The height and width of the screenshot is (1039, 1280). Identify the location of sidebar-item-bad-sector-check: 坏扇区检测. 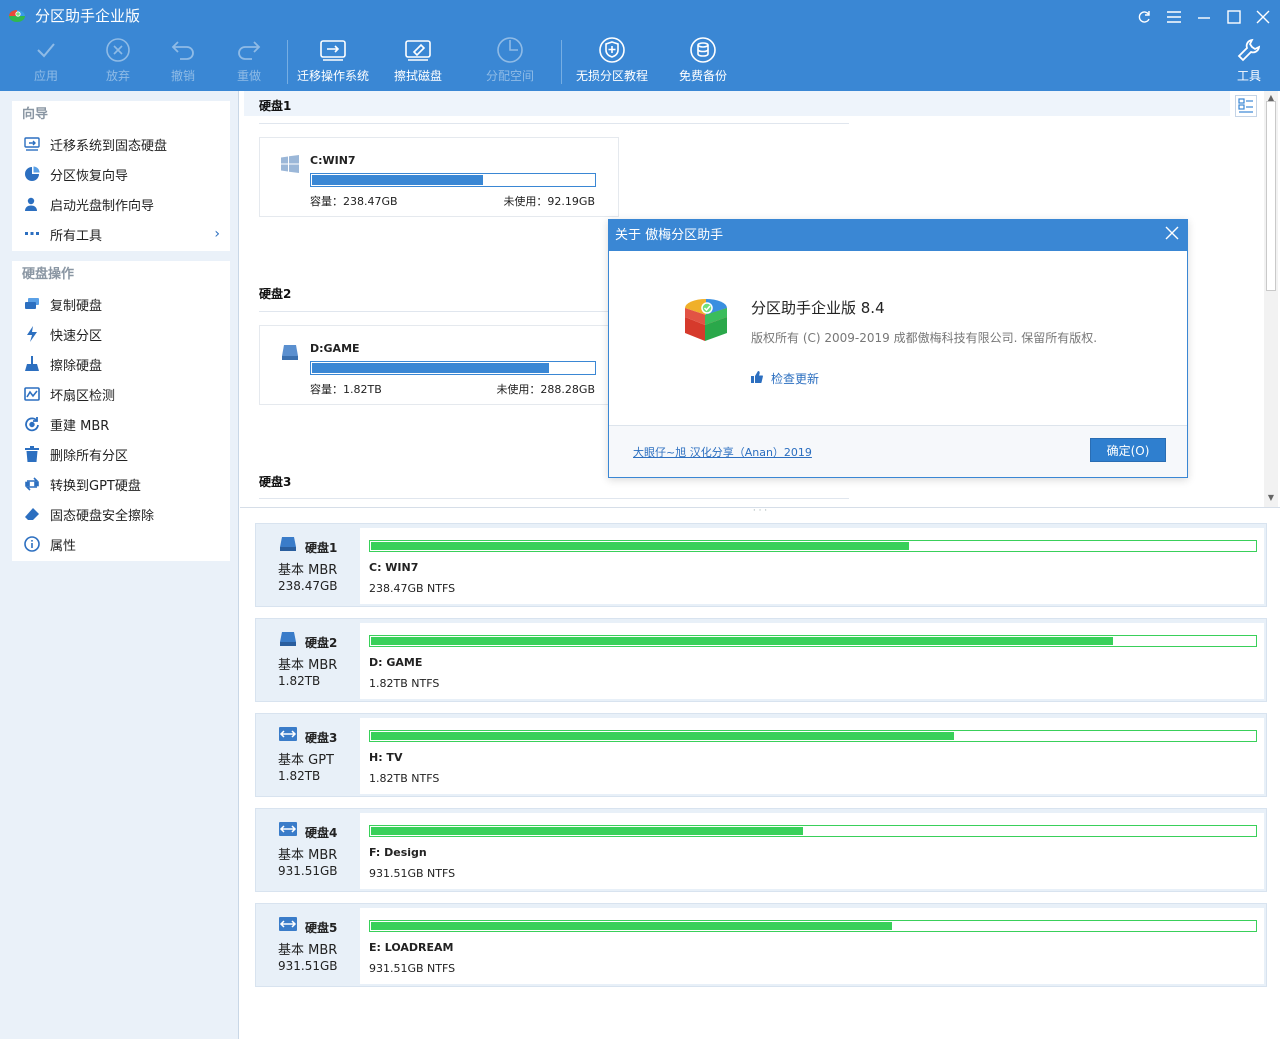
(121, 394).